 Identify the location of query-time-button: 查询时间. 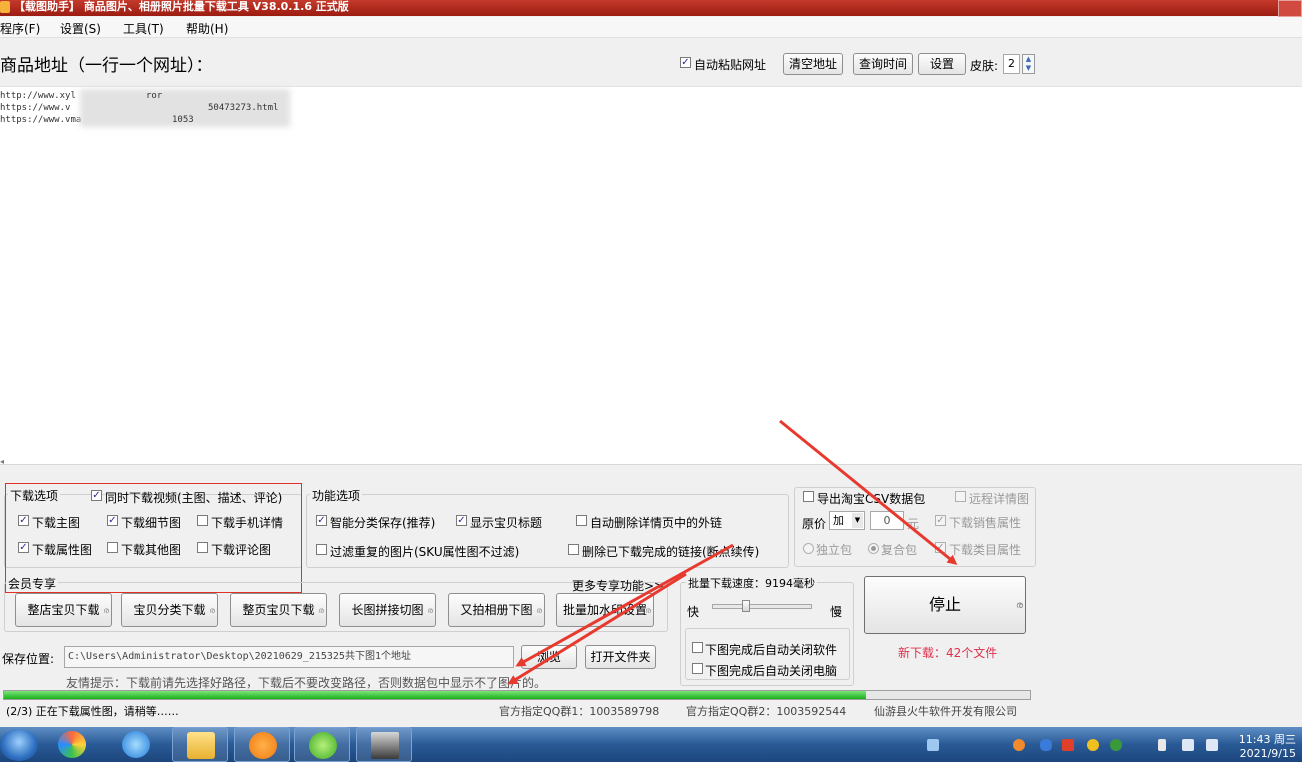
(883, 64).